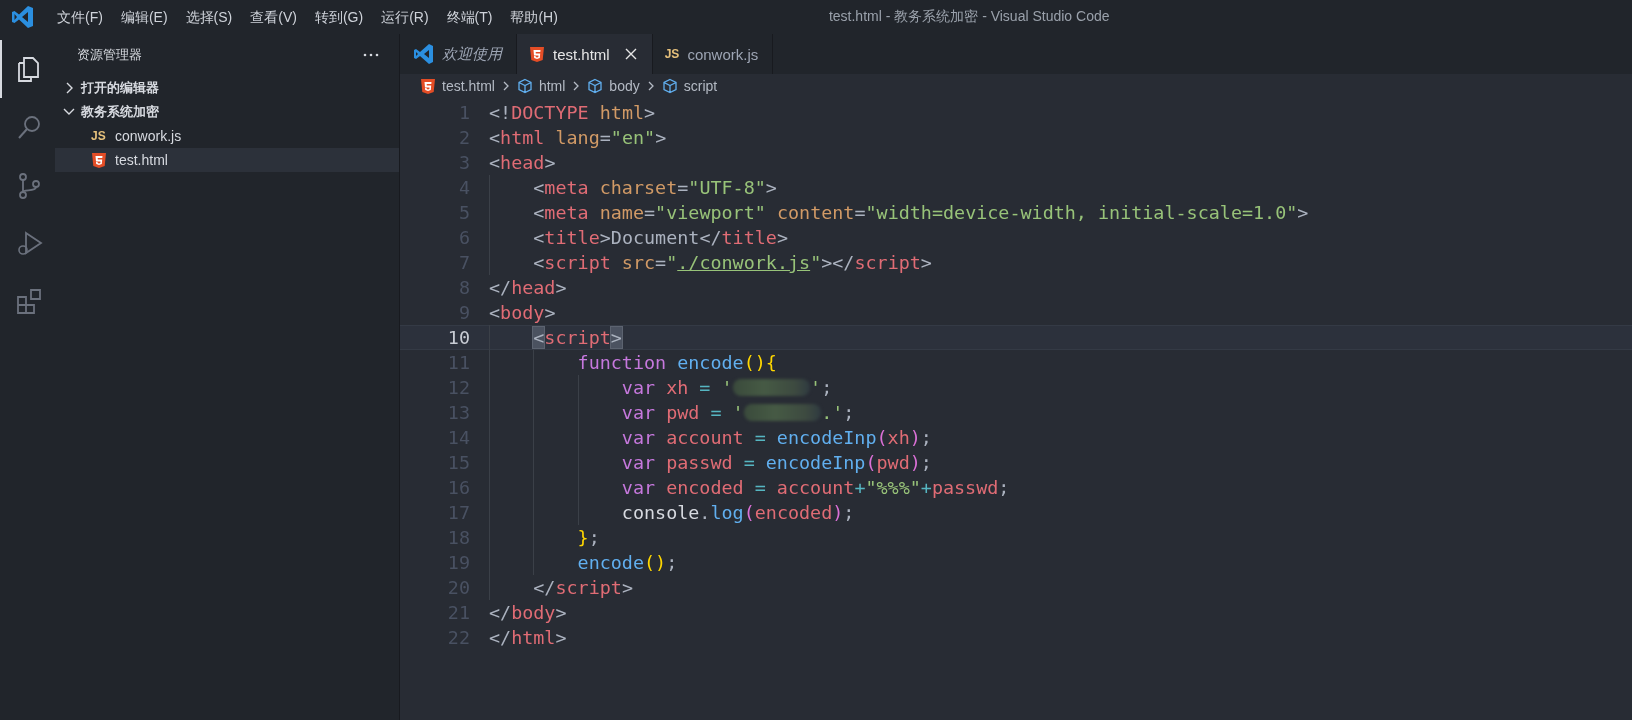  I want to click on section-header: 打开的编辑器, so click(227, 88).